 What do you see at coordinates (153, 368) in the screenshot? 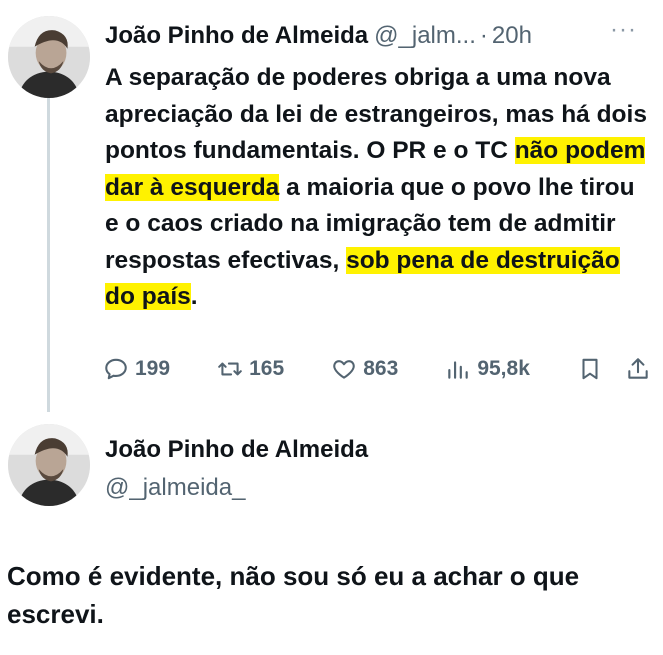
I see `reply-count: 199` at bounding box center [153, 368].